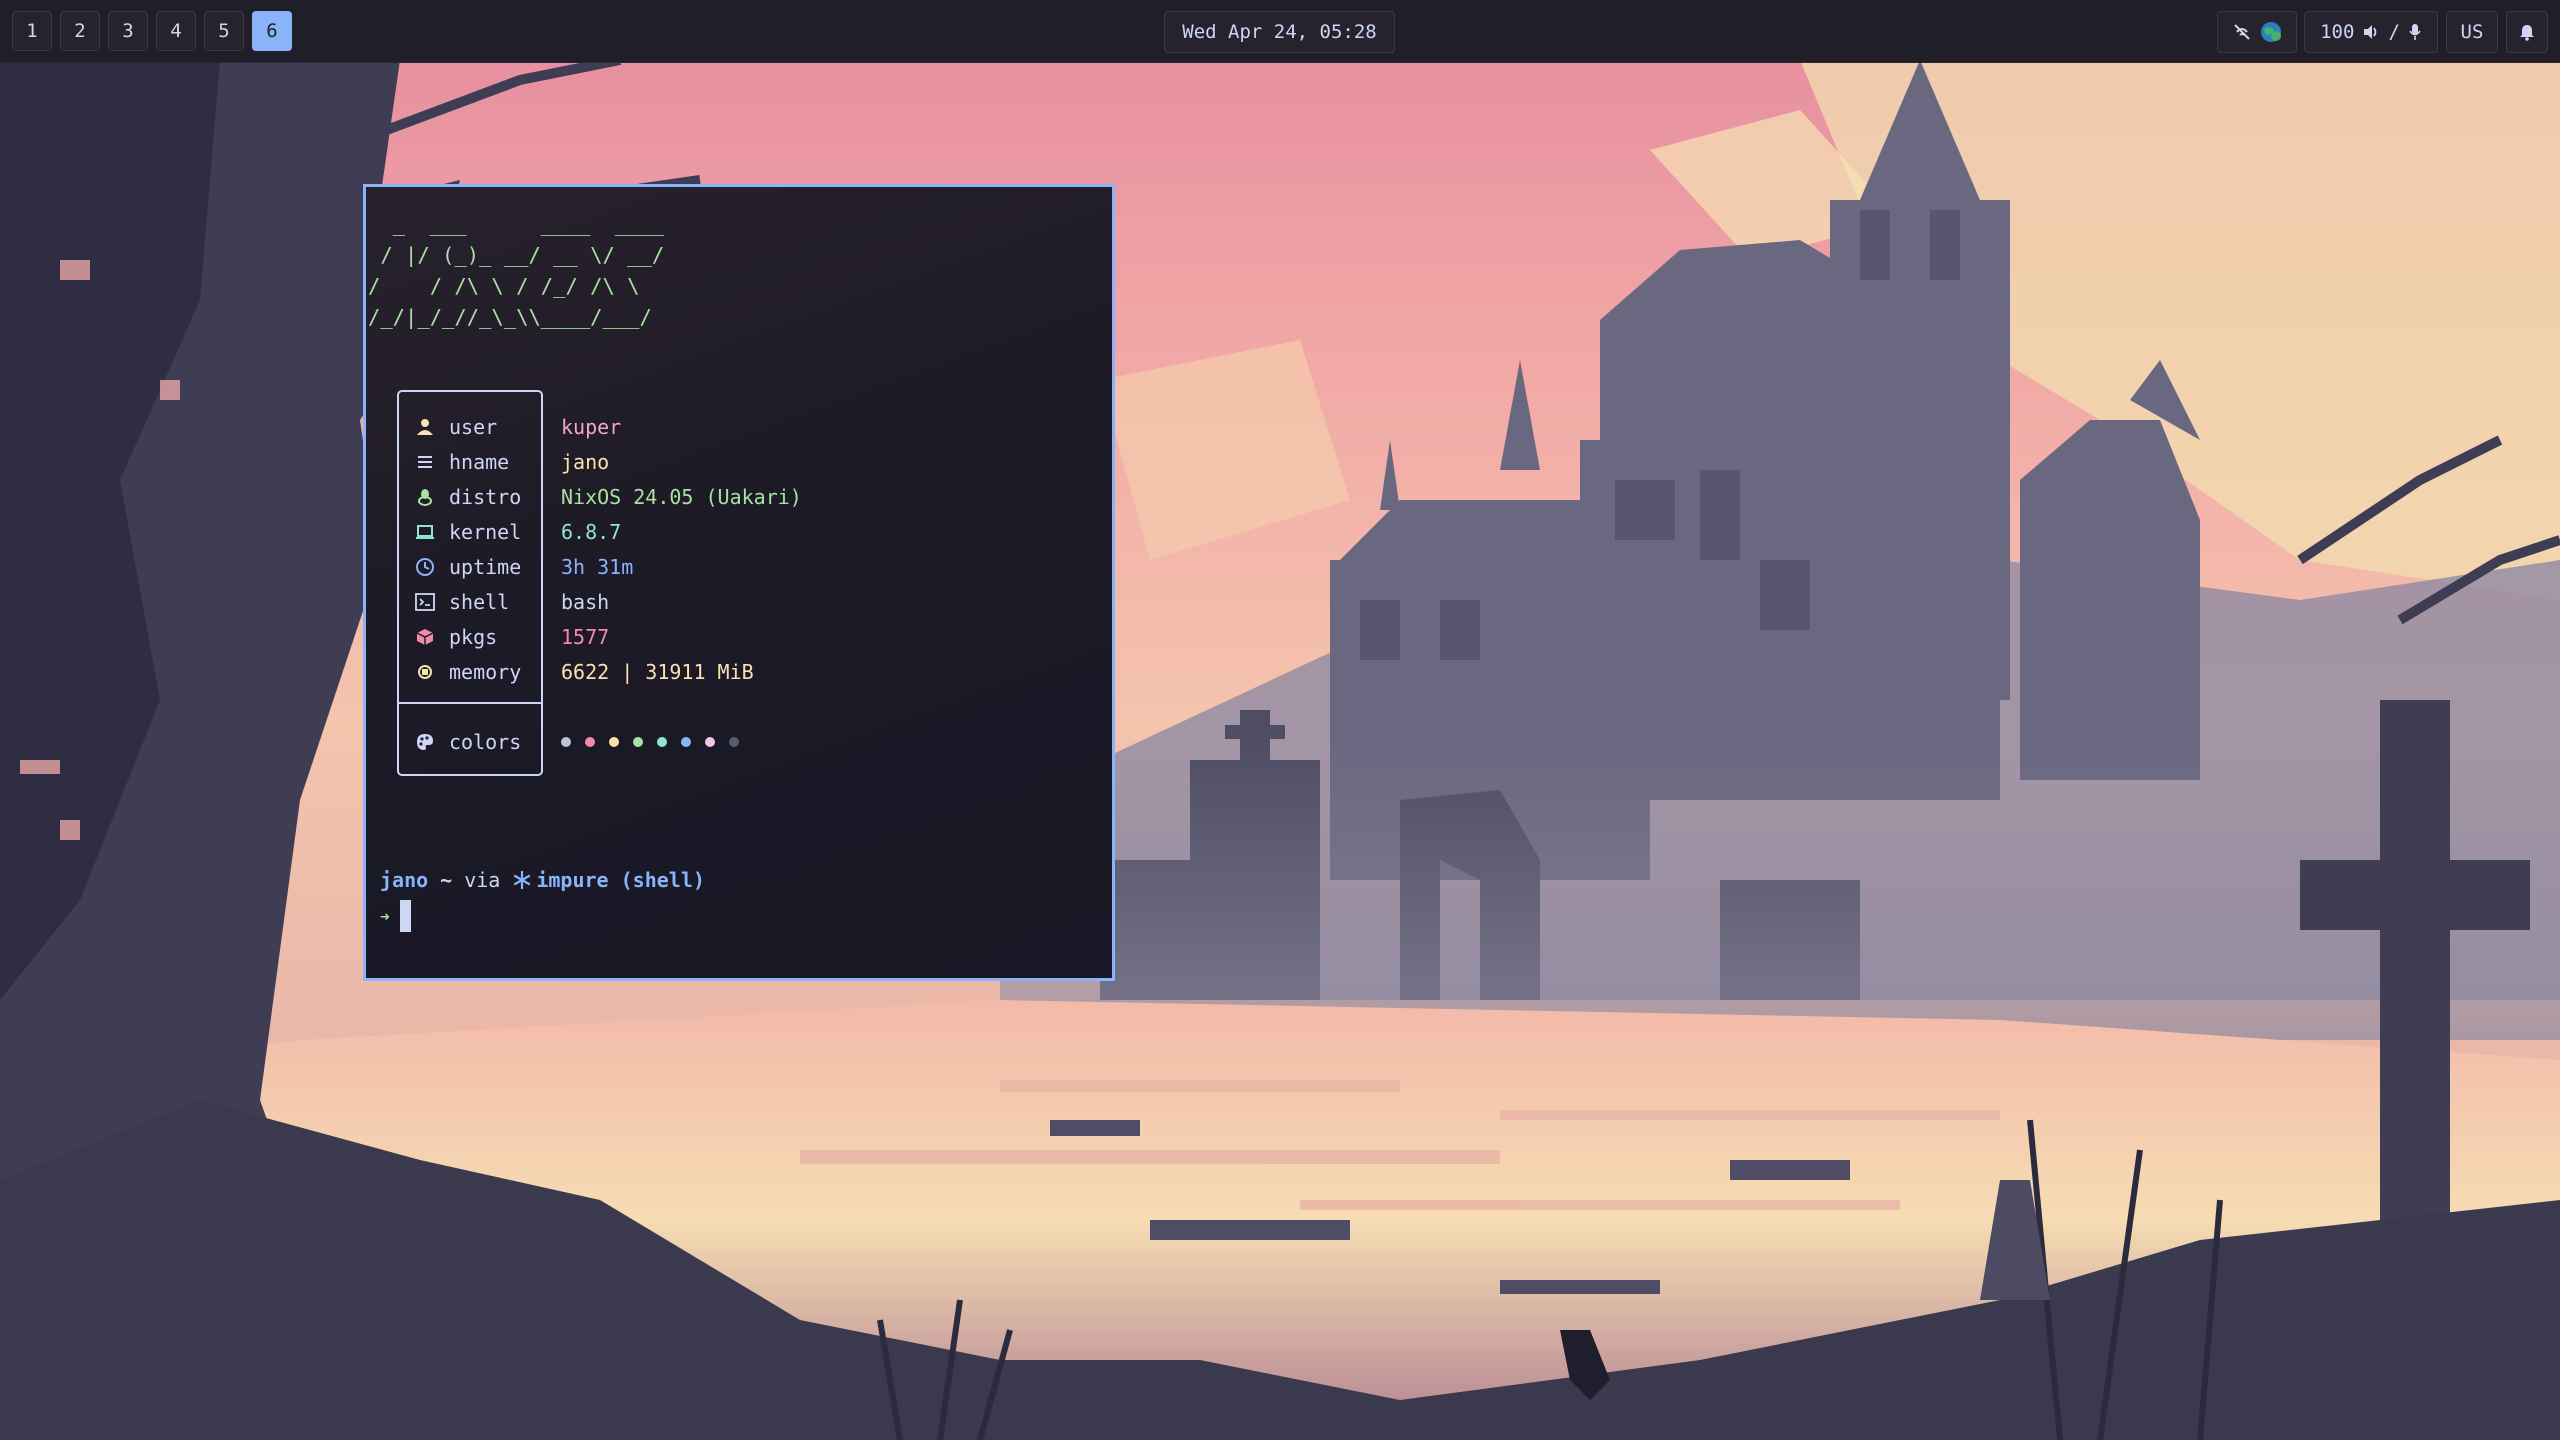  What do you see at coordinates (272, 31) in the screenshot?
I see `workspace-6-button: 6` at bounding box center [272, 31].